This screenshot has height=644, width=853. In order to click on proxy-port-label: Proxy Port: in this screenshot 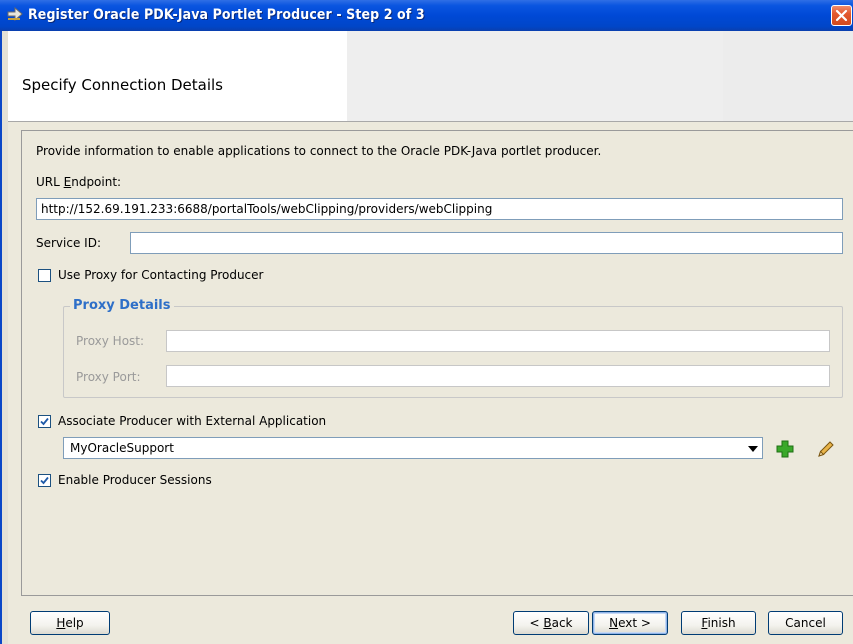, I will do `click(108, 377)`.